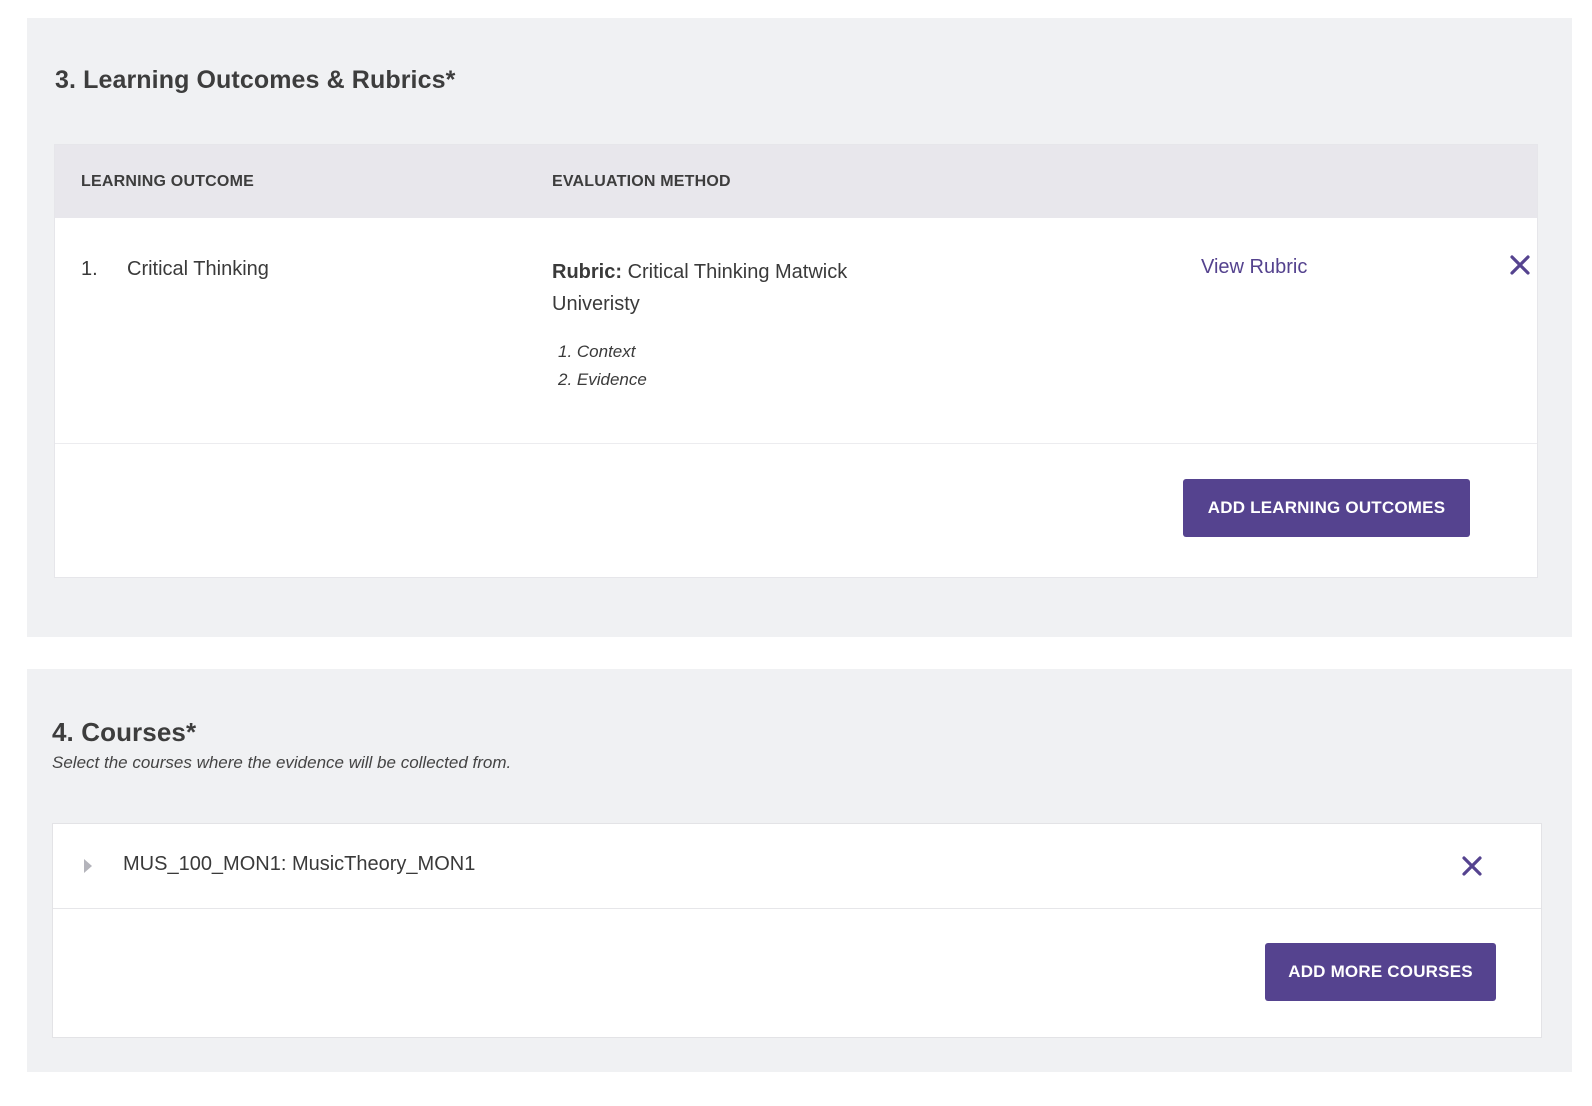 Image resolution: width=1592 pixels, height=1106 pixels. Describe the element at coordinates (299, 864) in the screenshot. I see `course-name: MUS_100_MON1: MusicTheory_MON1` at that location.